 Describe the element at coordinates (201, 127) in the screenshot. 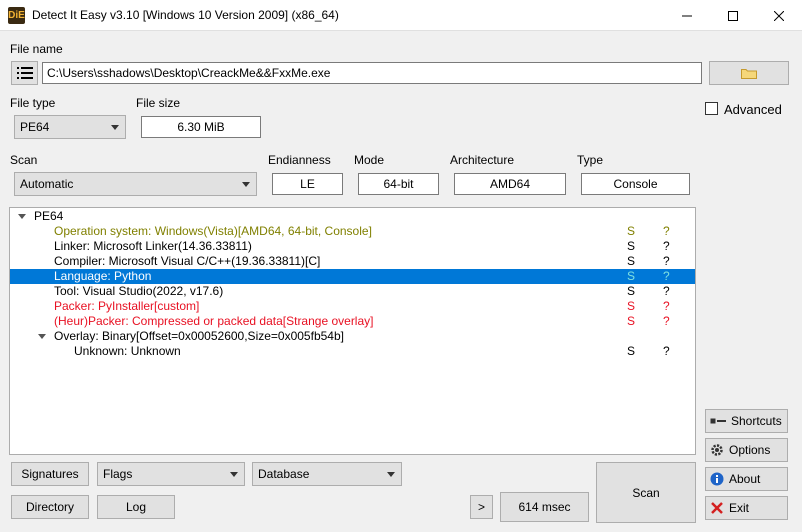

I see `file-size-field: 6.30 MiB` at that location.